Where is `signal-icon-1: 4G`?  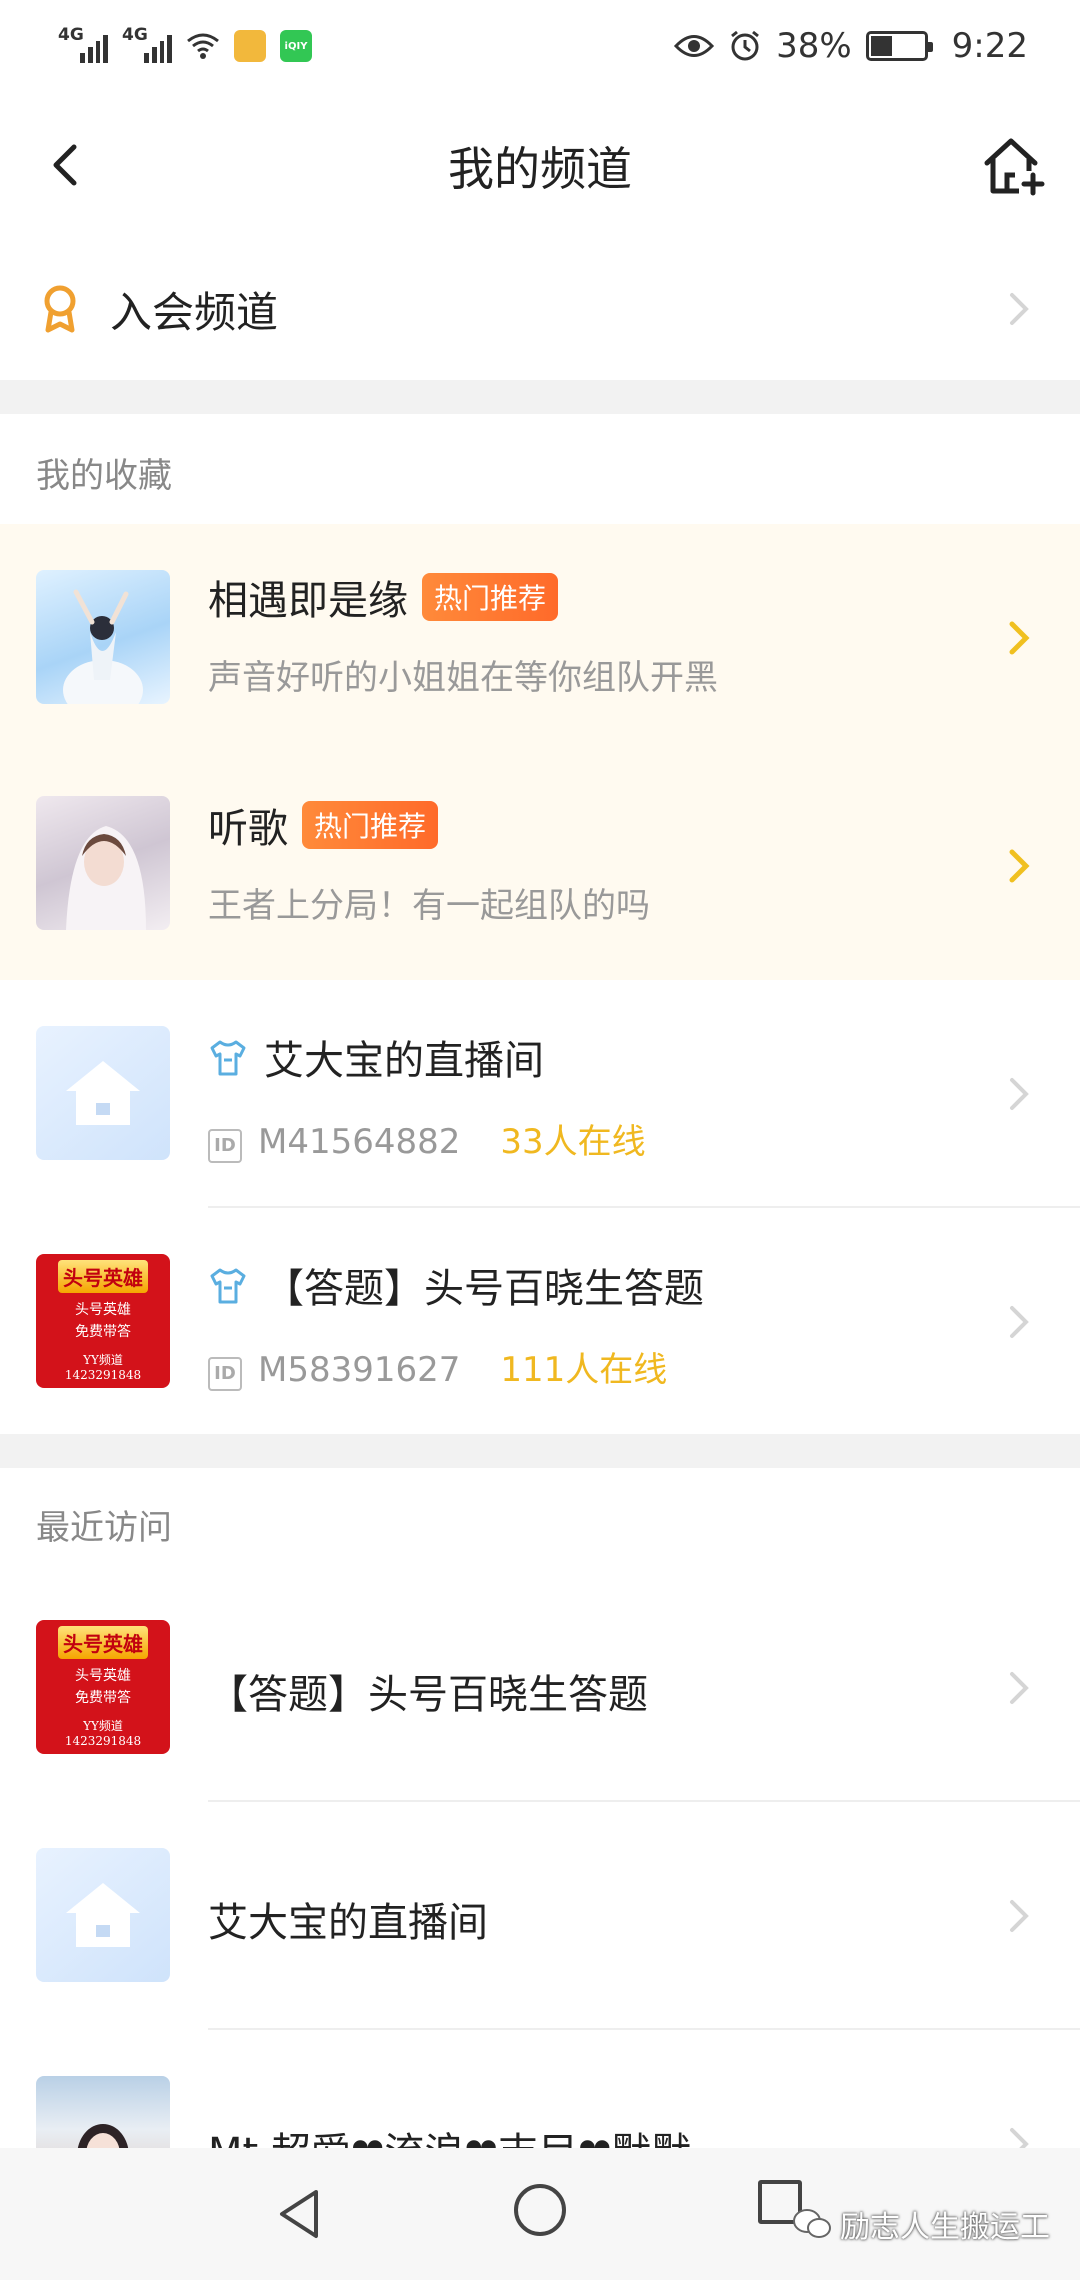
signal-icon-1: 4G is located at coordinates (83, 44).